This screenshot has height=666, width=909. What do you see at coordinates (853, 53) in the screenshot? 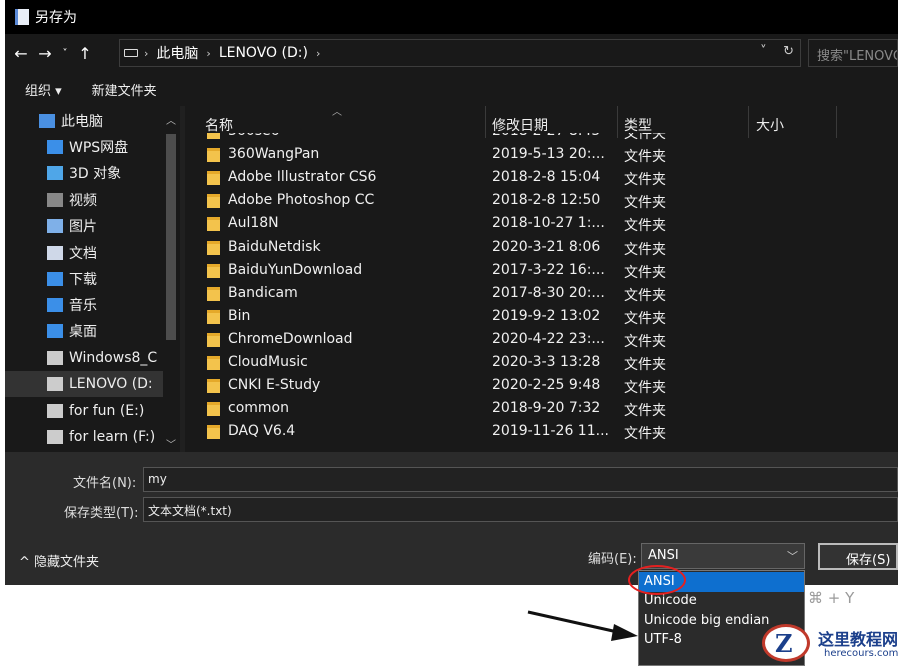
I see `search-input: 搜索"LENOVO (D:)"` at bounding box center [853, 53].